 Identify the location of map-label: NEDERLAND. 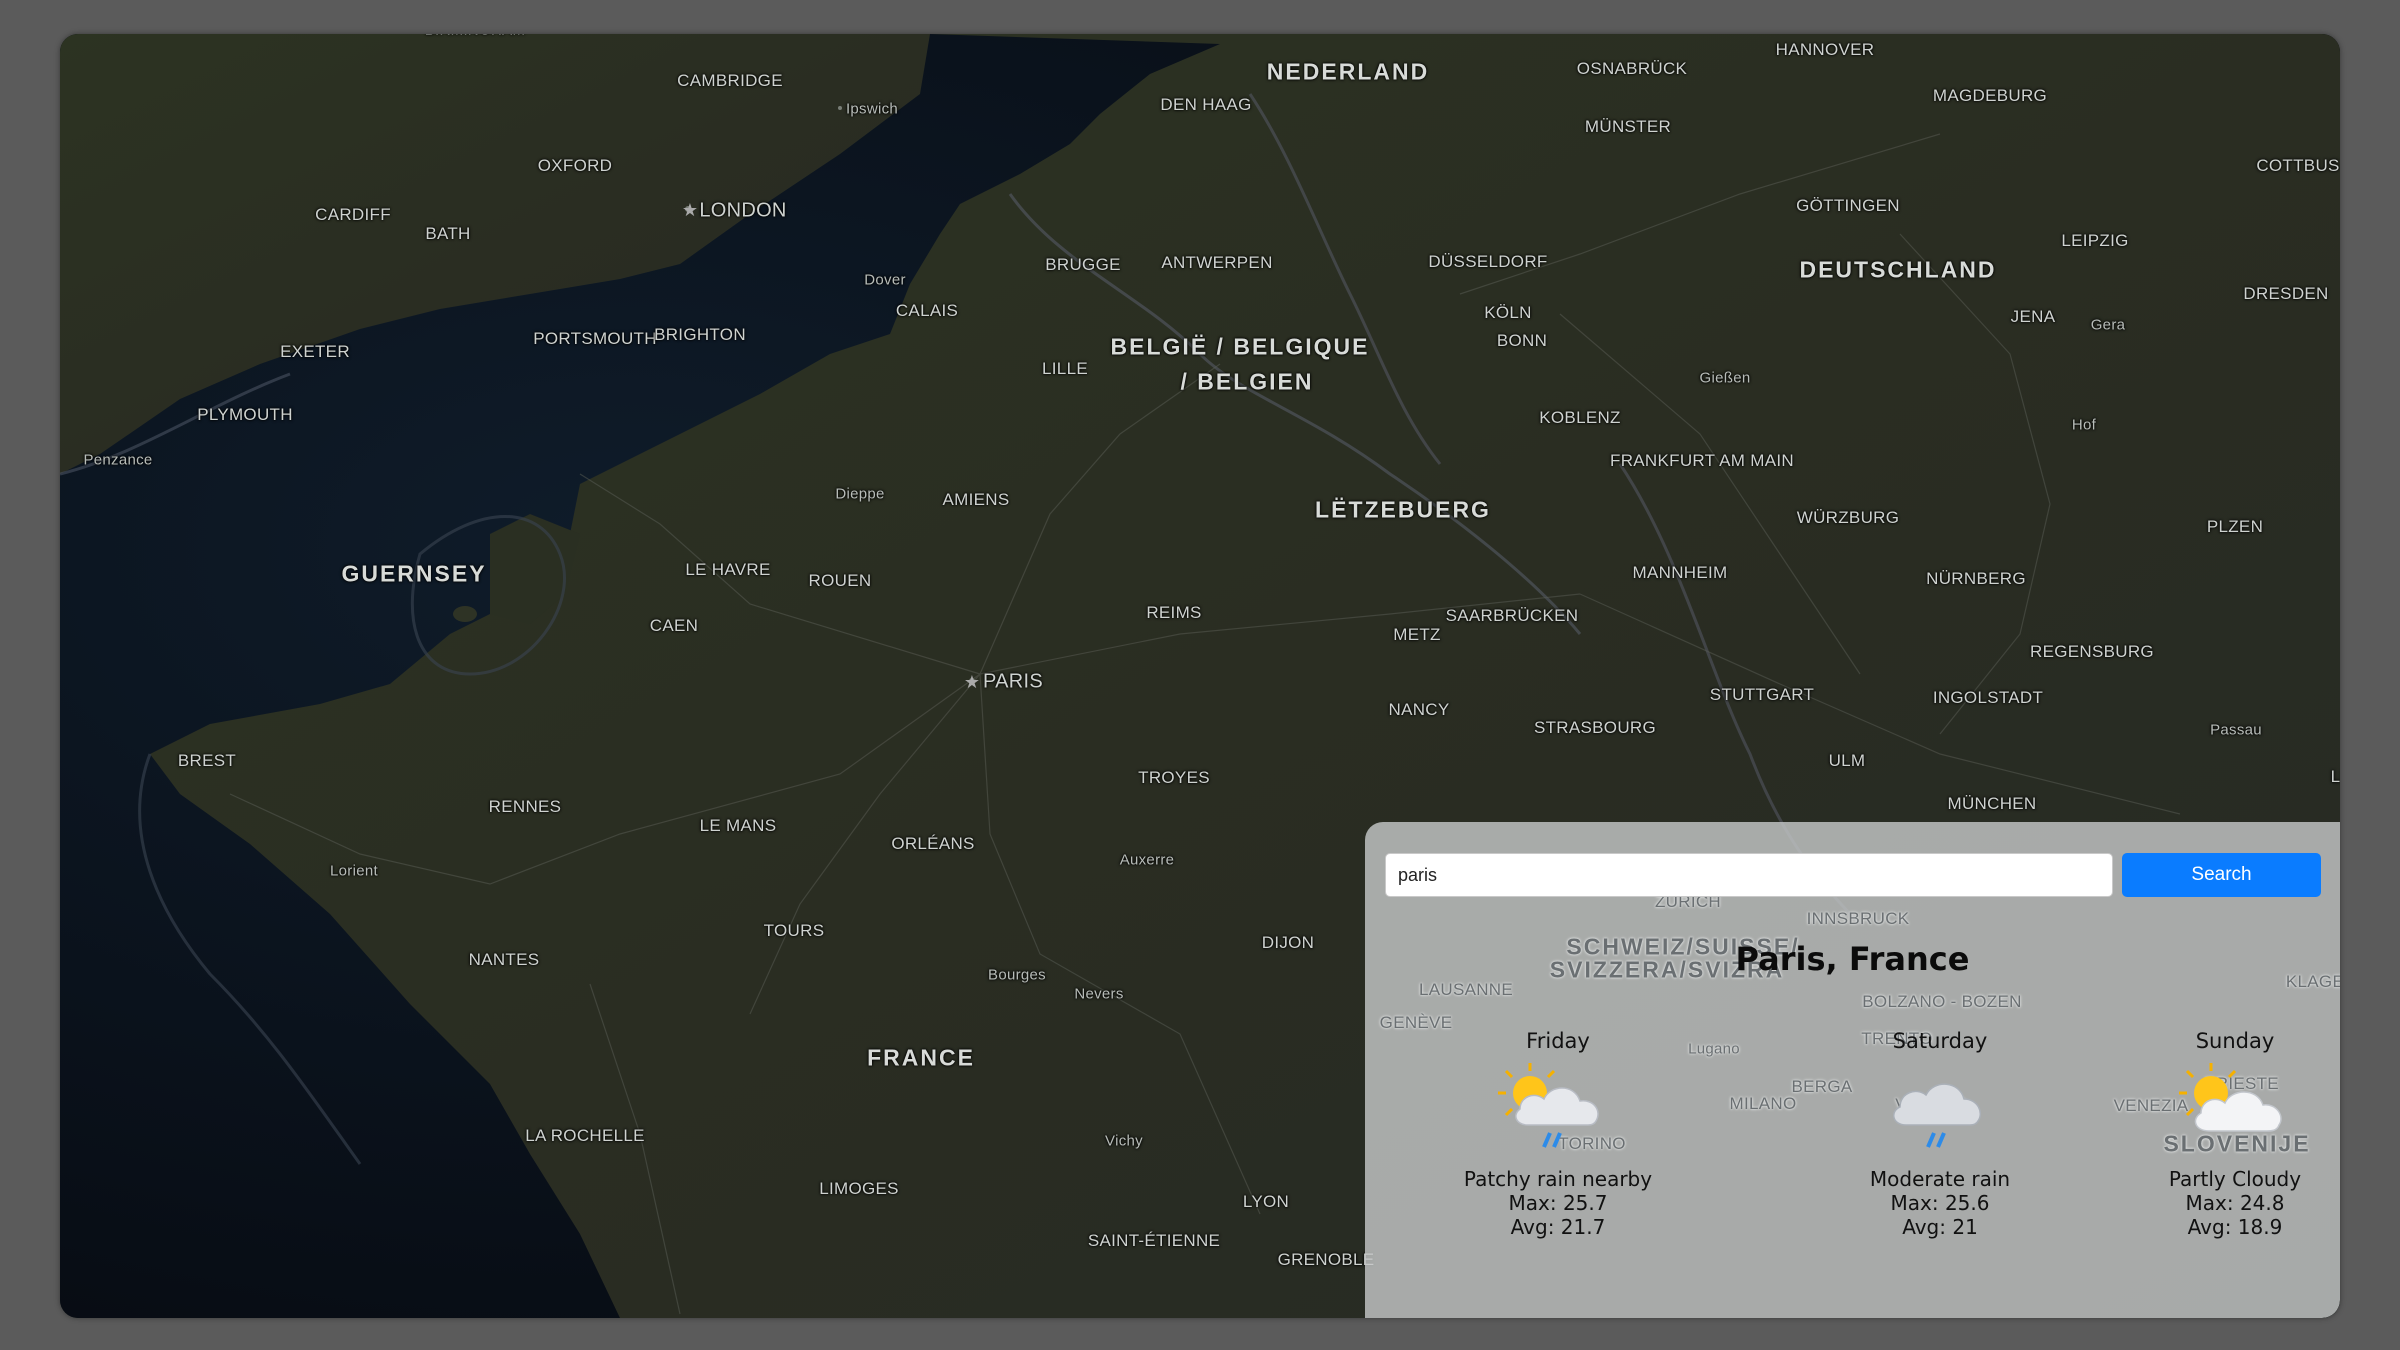
(1348, 71).